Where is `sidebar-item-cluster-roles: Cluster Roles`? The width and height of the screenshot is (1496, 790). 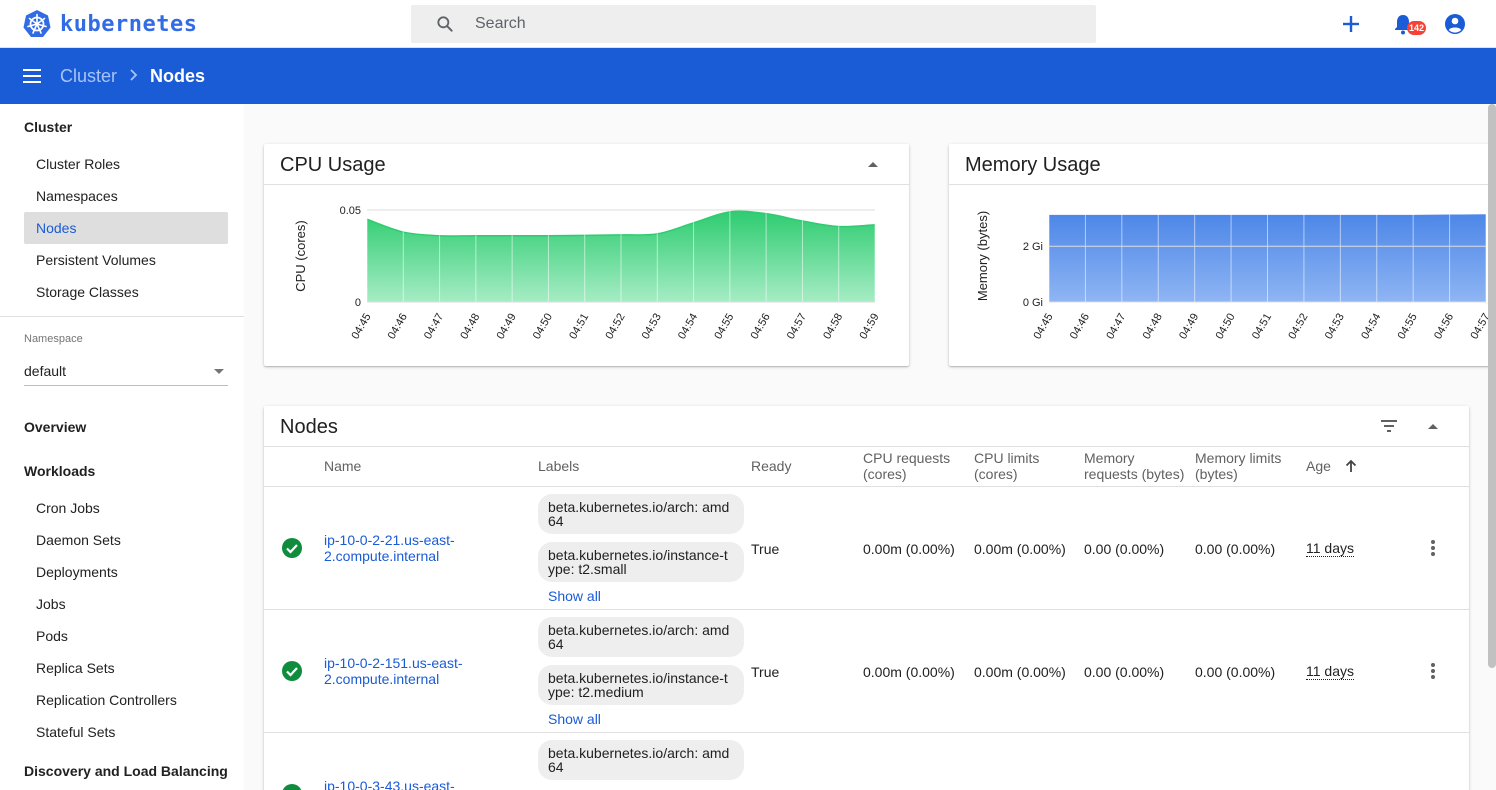 sidebar-item-cluster-roles: Cluster Roles is located at coordinates (126, 164).